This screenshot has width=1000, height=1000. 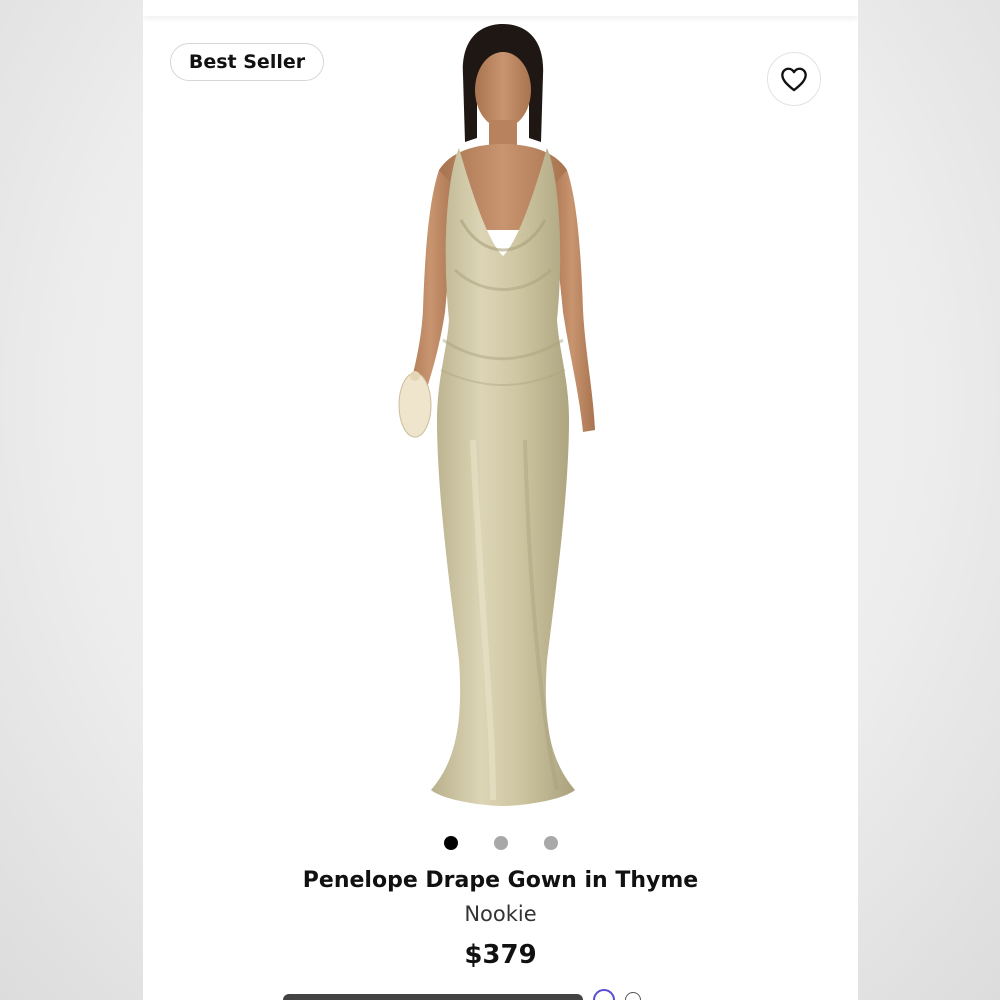 What do you see at coordinates (500, 880) in the screenshot?
I see `product-title: Penelope Drape Gown in Thyme` at bounding box center [500, 880].